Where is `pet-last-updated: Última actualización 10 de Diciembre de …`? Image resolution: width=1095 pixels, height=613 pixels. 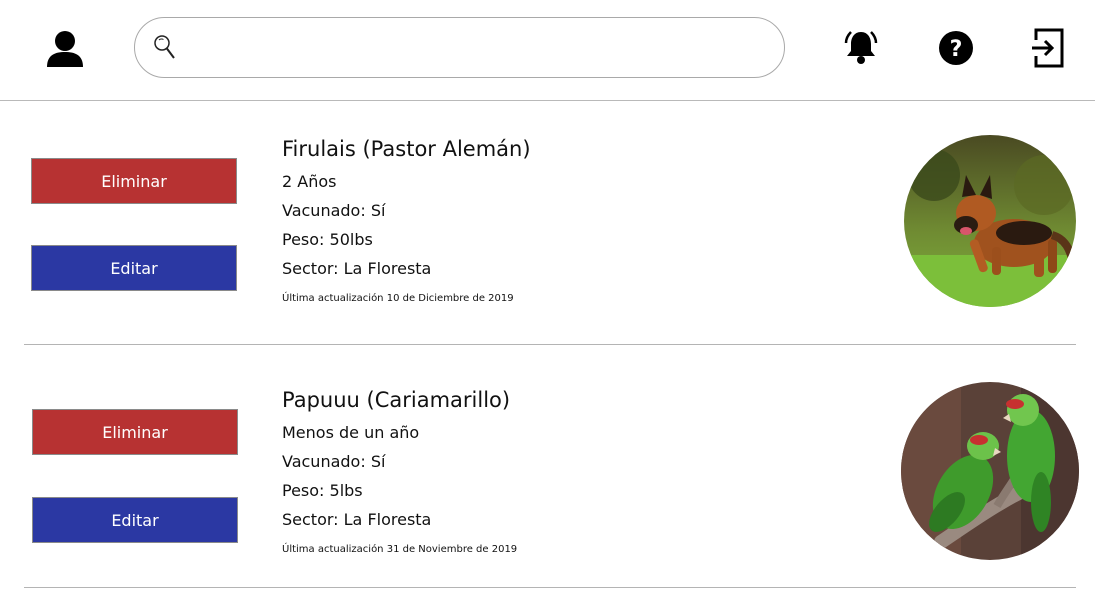 pet-last-updated: Última actualización 10 de Diciembre de … is located at coordinates (398, 298).